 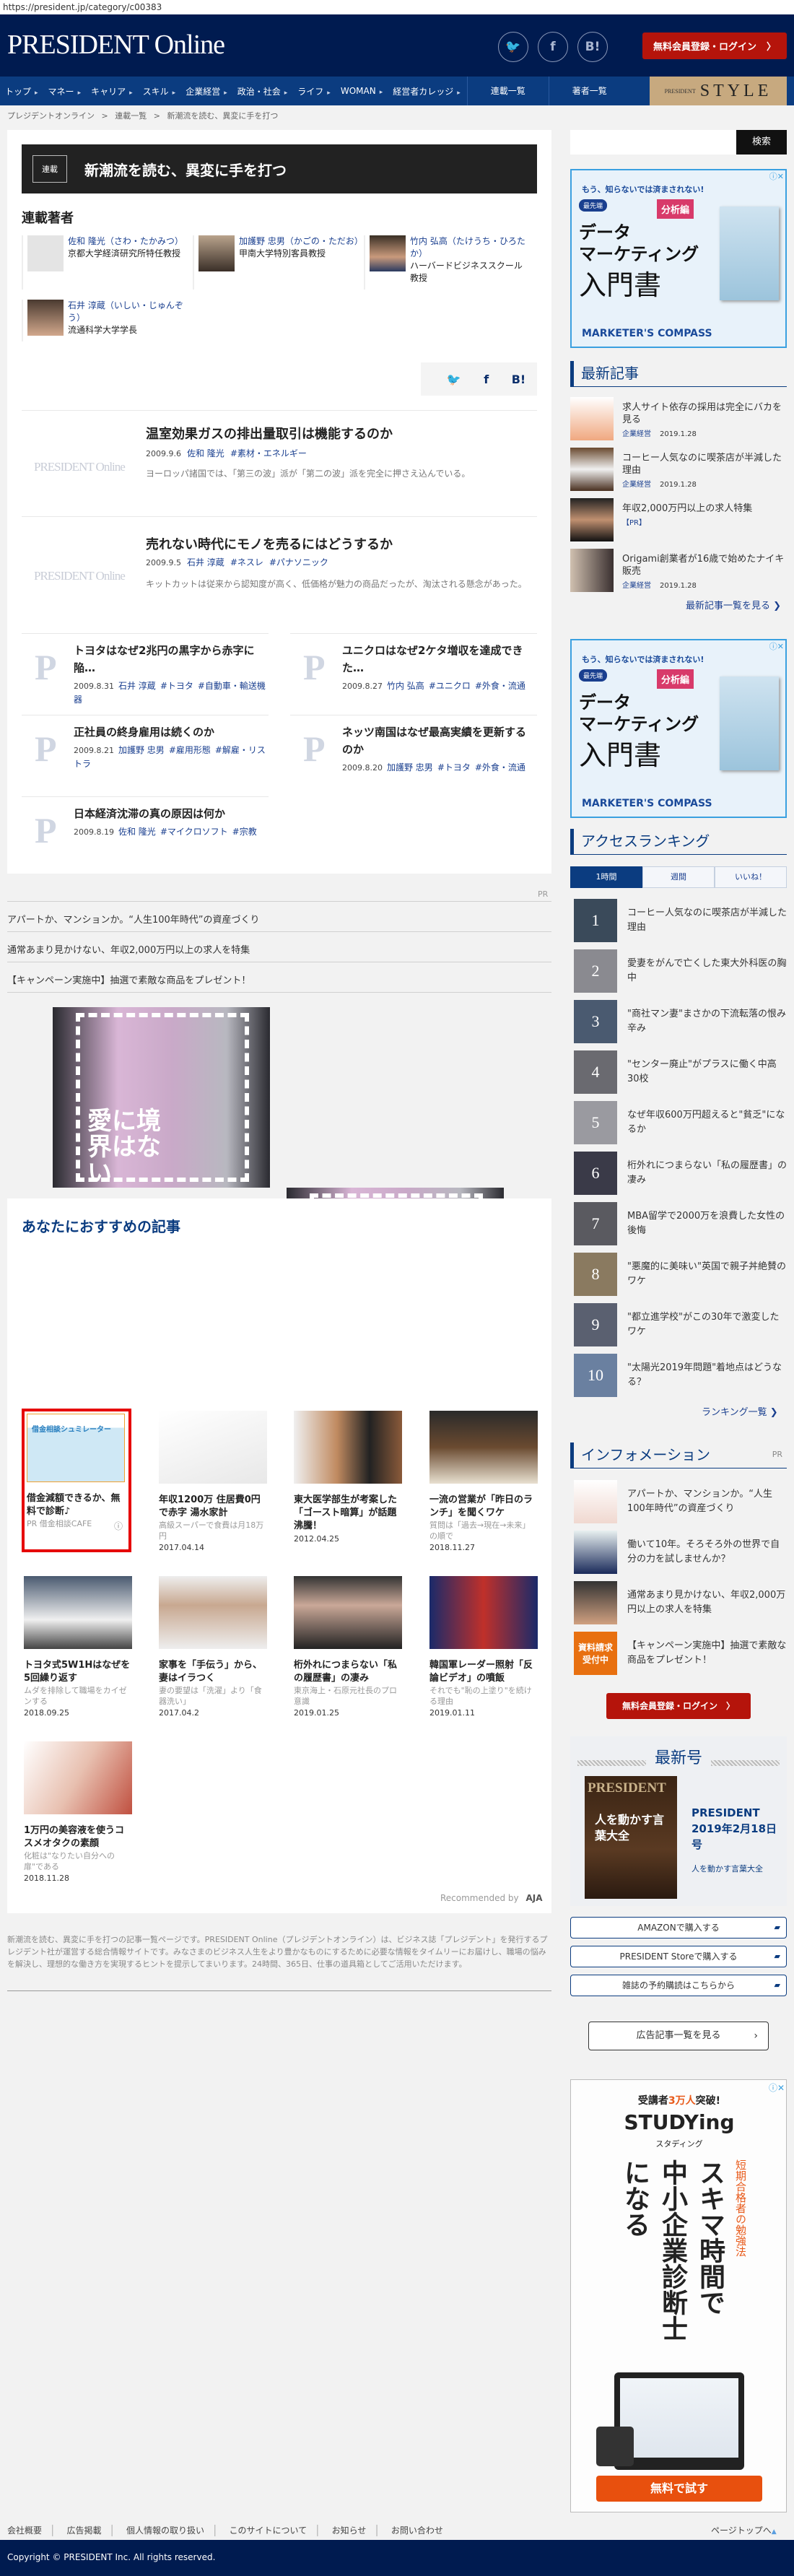 What do you see at coordinates (439, 740) in the screenshot?
I see `article-title: ネッツ南国はなぜ最高実績を更新するのか` at bounding box center [439, 740].